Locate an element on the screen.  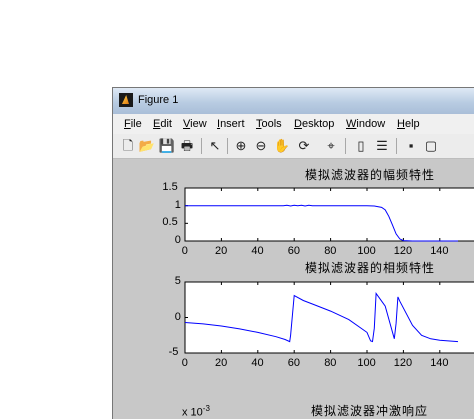
new-figure-icon: 🗋 is located at coordinates (128, 146).